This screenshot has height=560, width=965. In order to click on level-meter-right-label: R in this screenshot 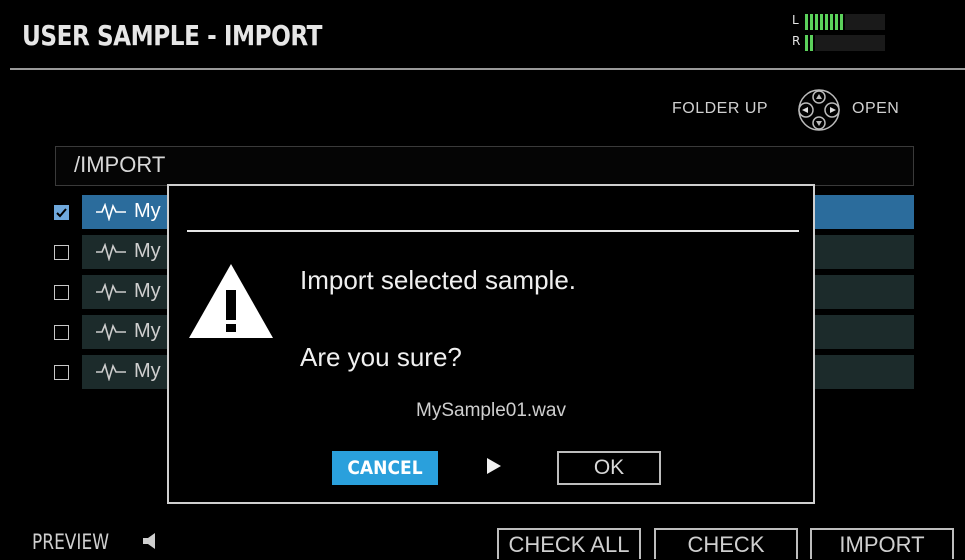, I will do `click(796, 41)`.